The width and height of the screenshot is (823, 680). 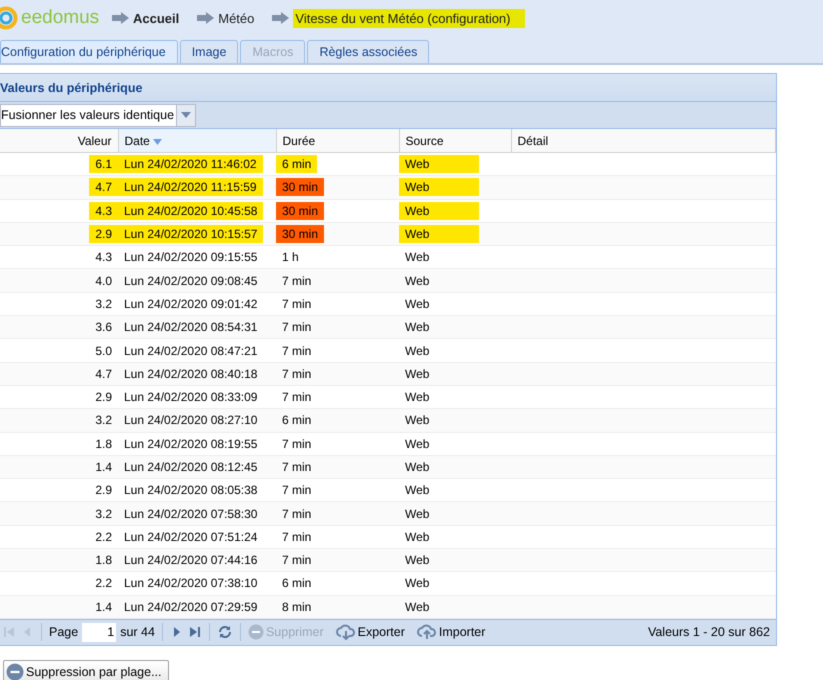 I want to click on import-button: Importer, so click(x=451, y=632).